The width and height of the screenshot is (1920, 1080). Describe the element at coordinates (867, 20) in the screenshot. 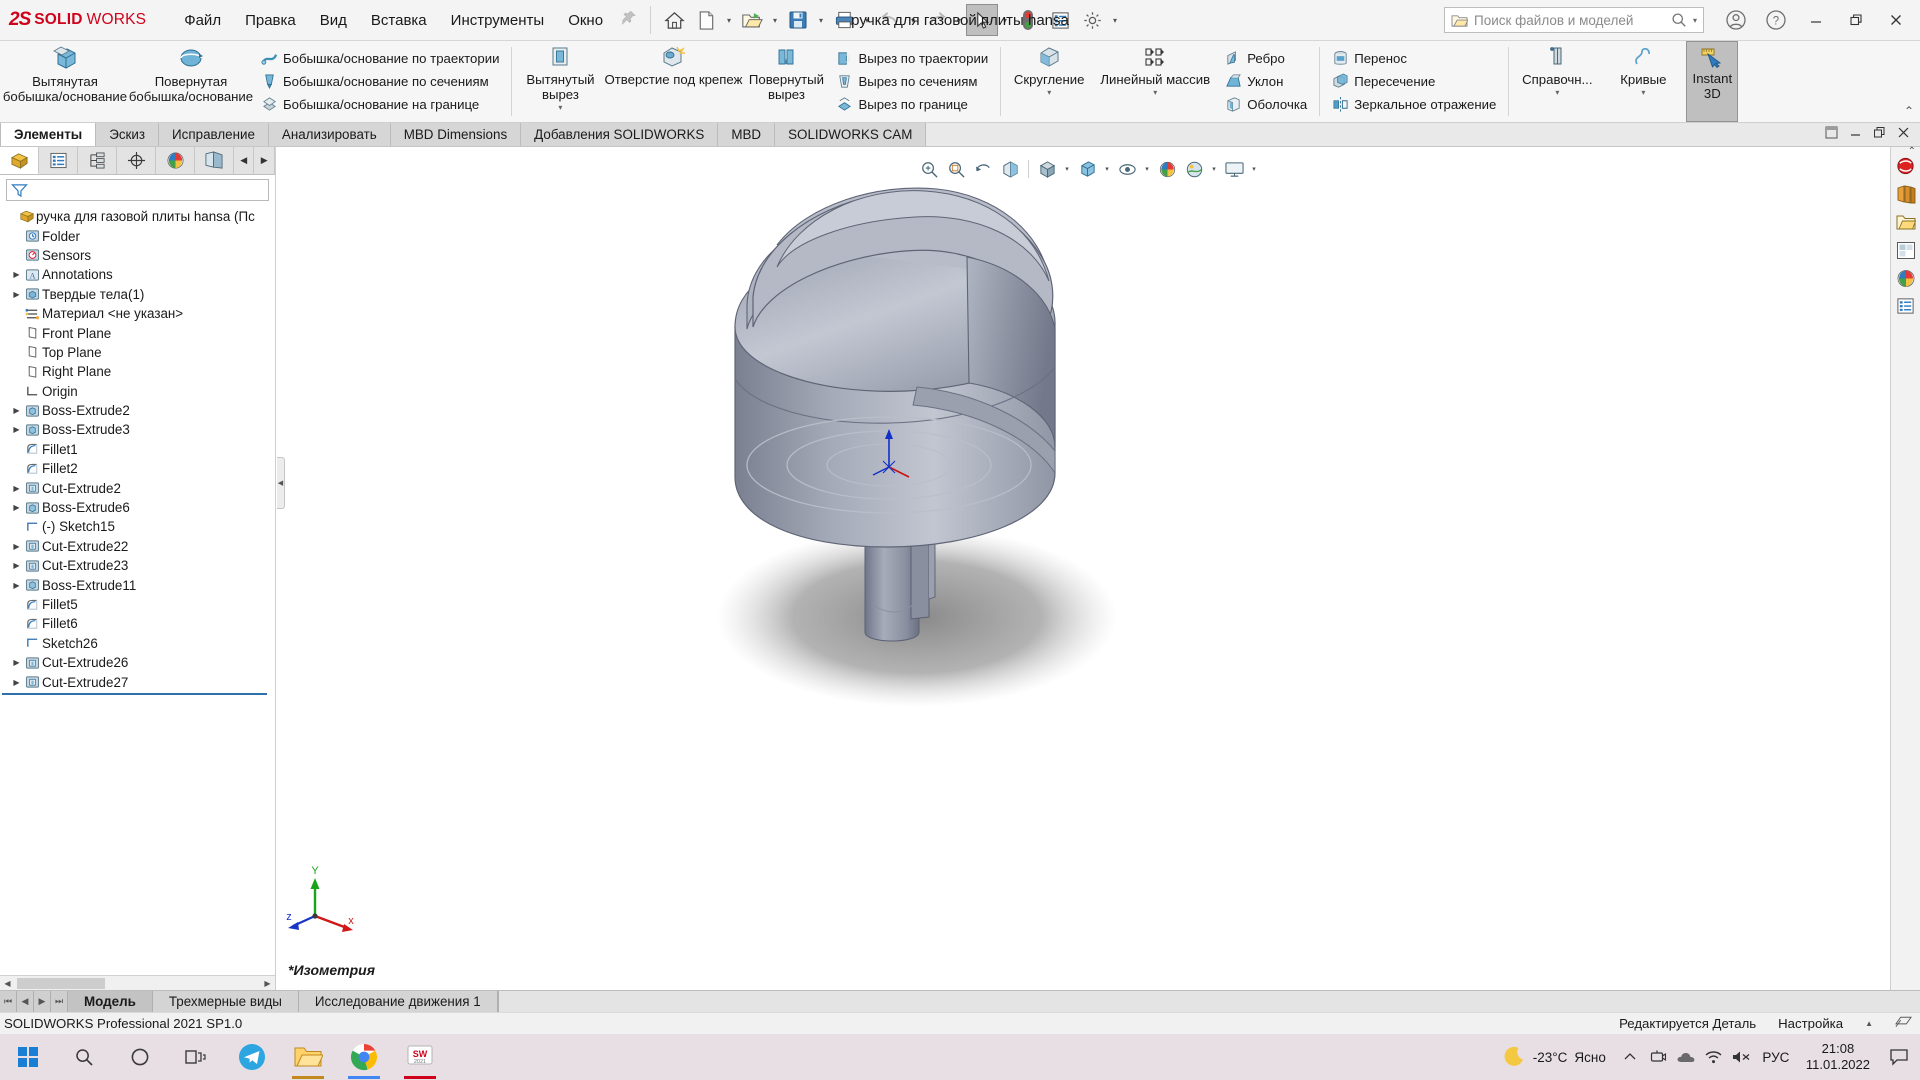

I see `qat-print-dropdown-caret: ▾` at that location.